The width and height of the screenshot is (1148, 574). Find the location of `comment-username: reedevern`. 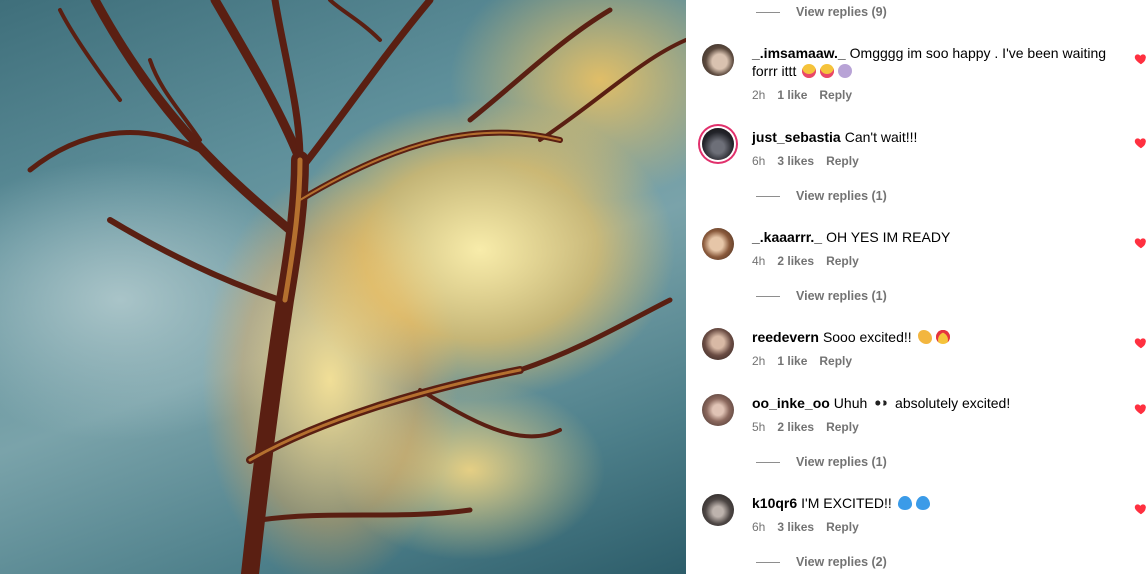

comment-username: reedevern is located at coordinates (785, 337).